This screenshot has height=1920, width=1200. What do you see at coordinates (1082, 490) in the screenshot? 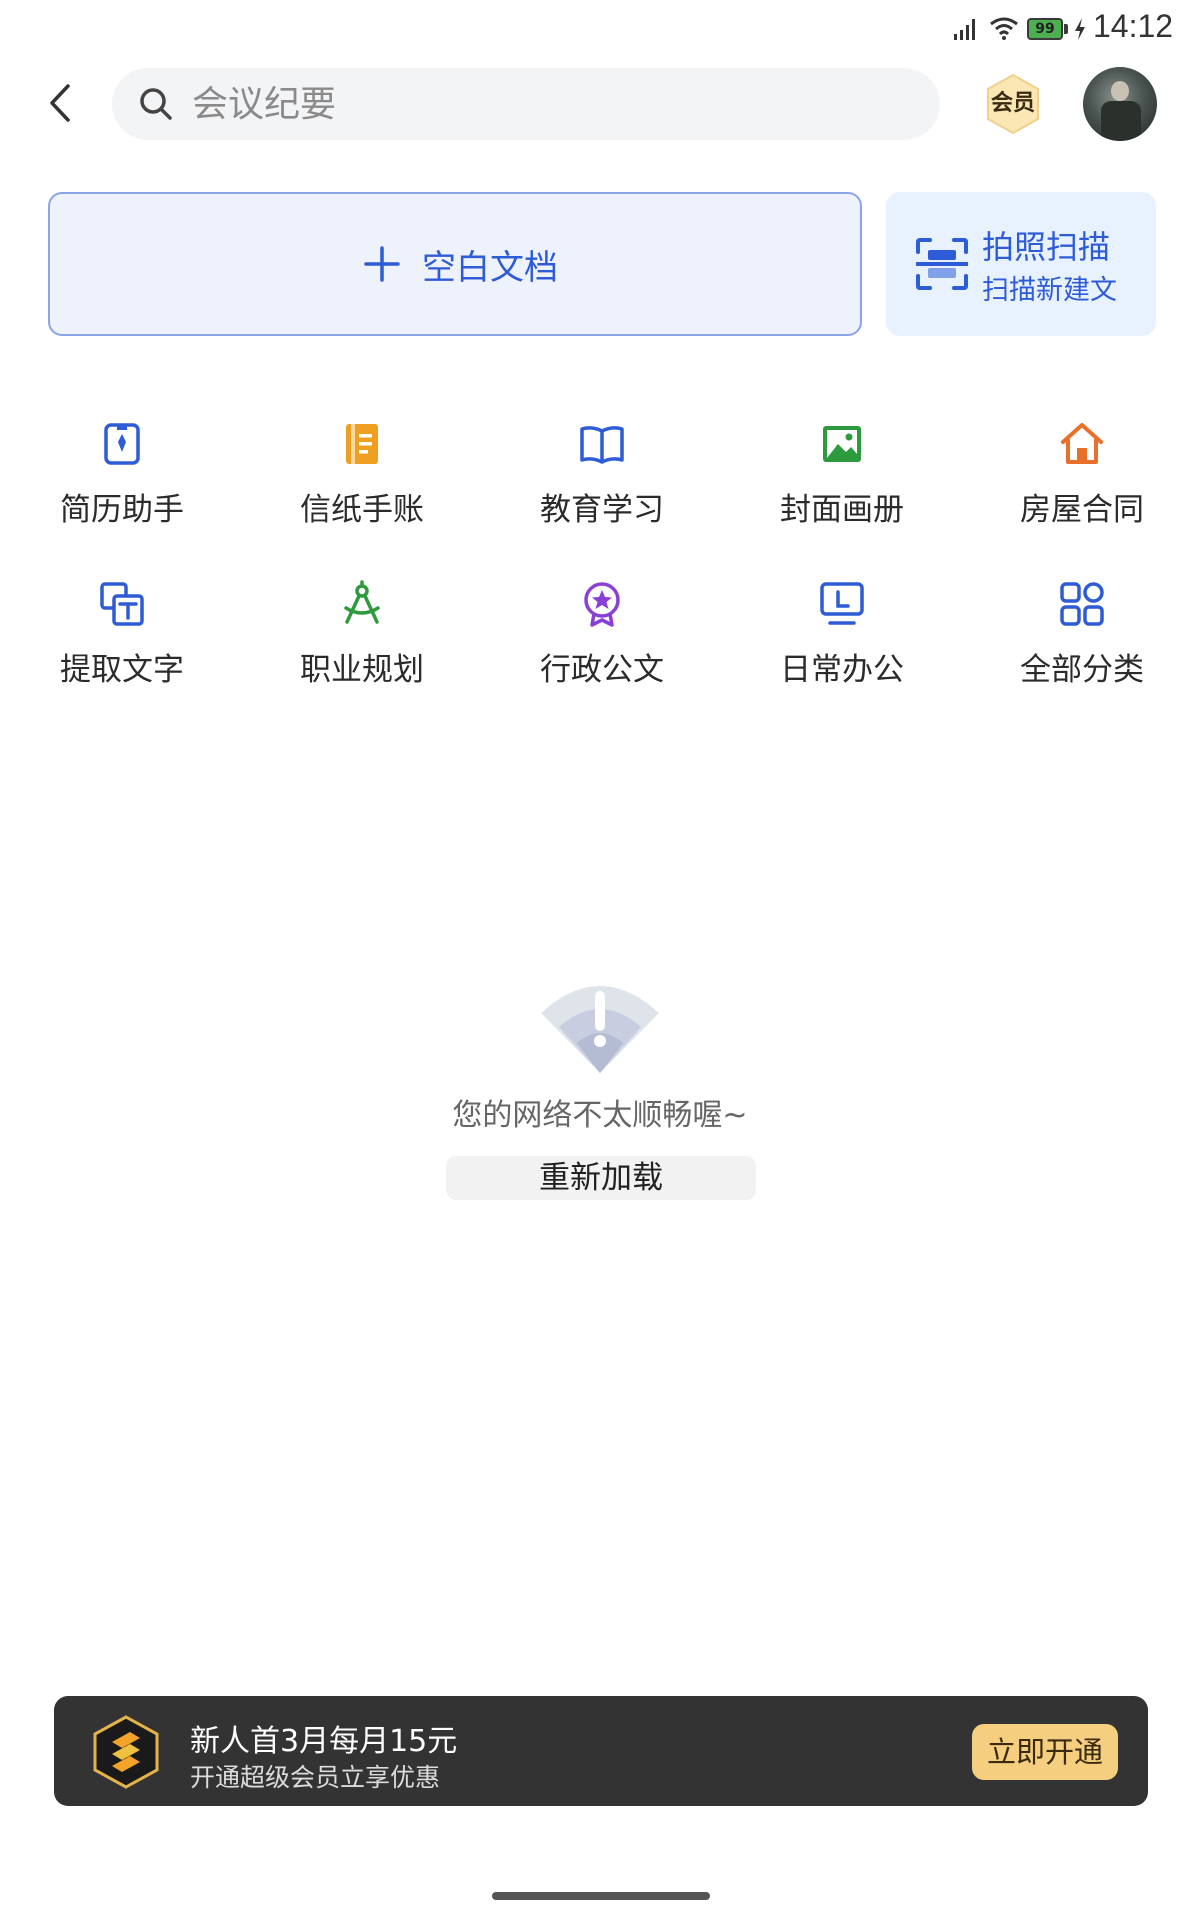
I see `category-house-contract: 房屋合同` at bounding box center [1082, 490].